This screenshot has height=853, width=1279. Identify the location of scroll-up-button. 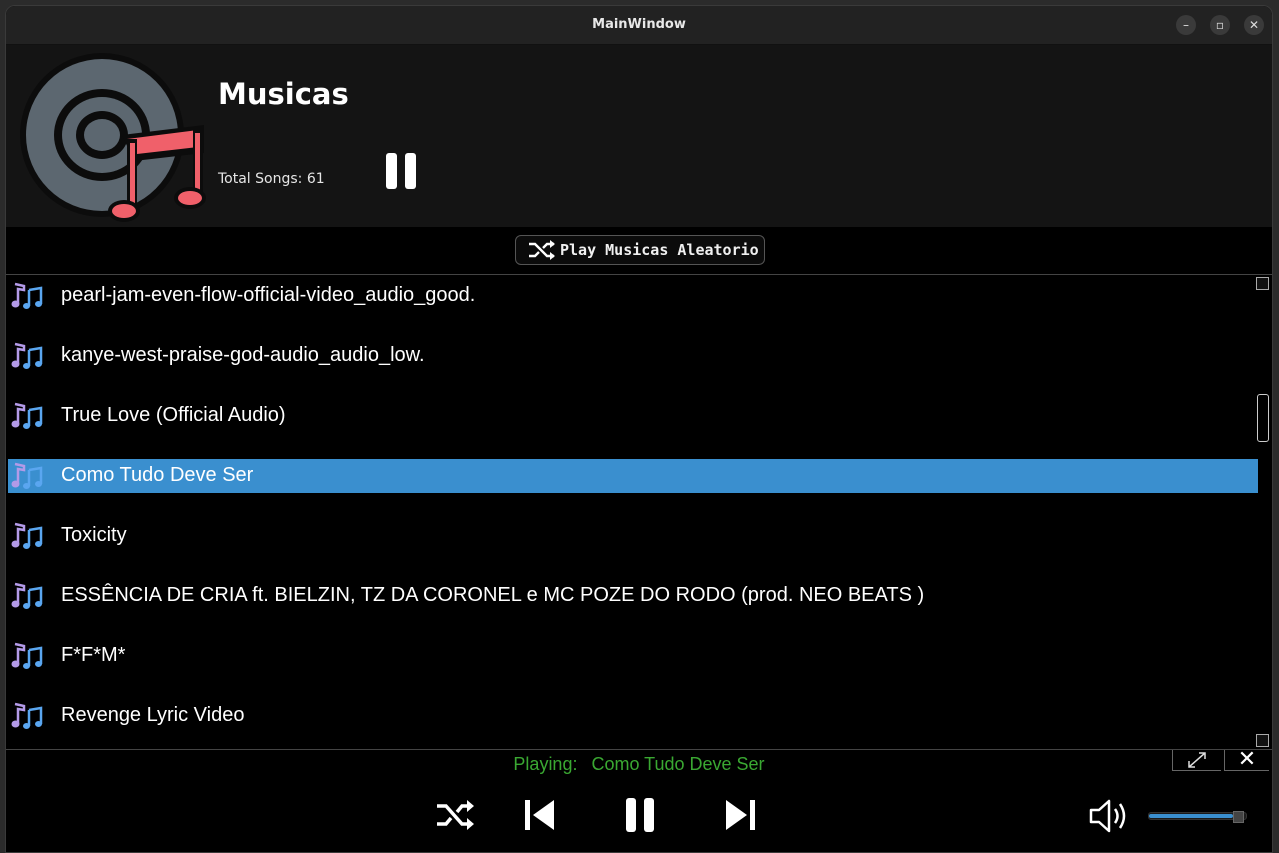
(1262, 283).